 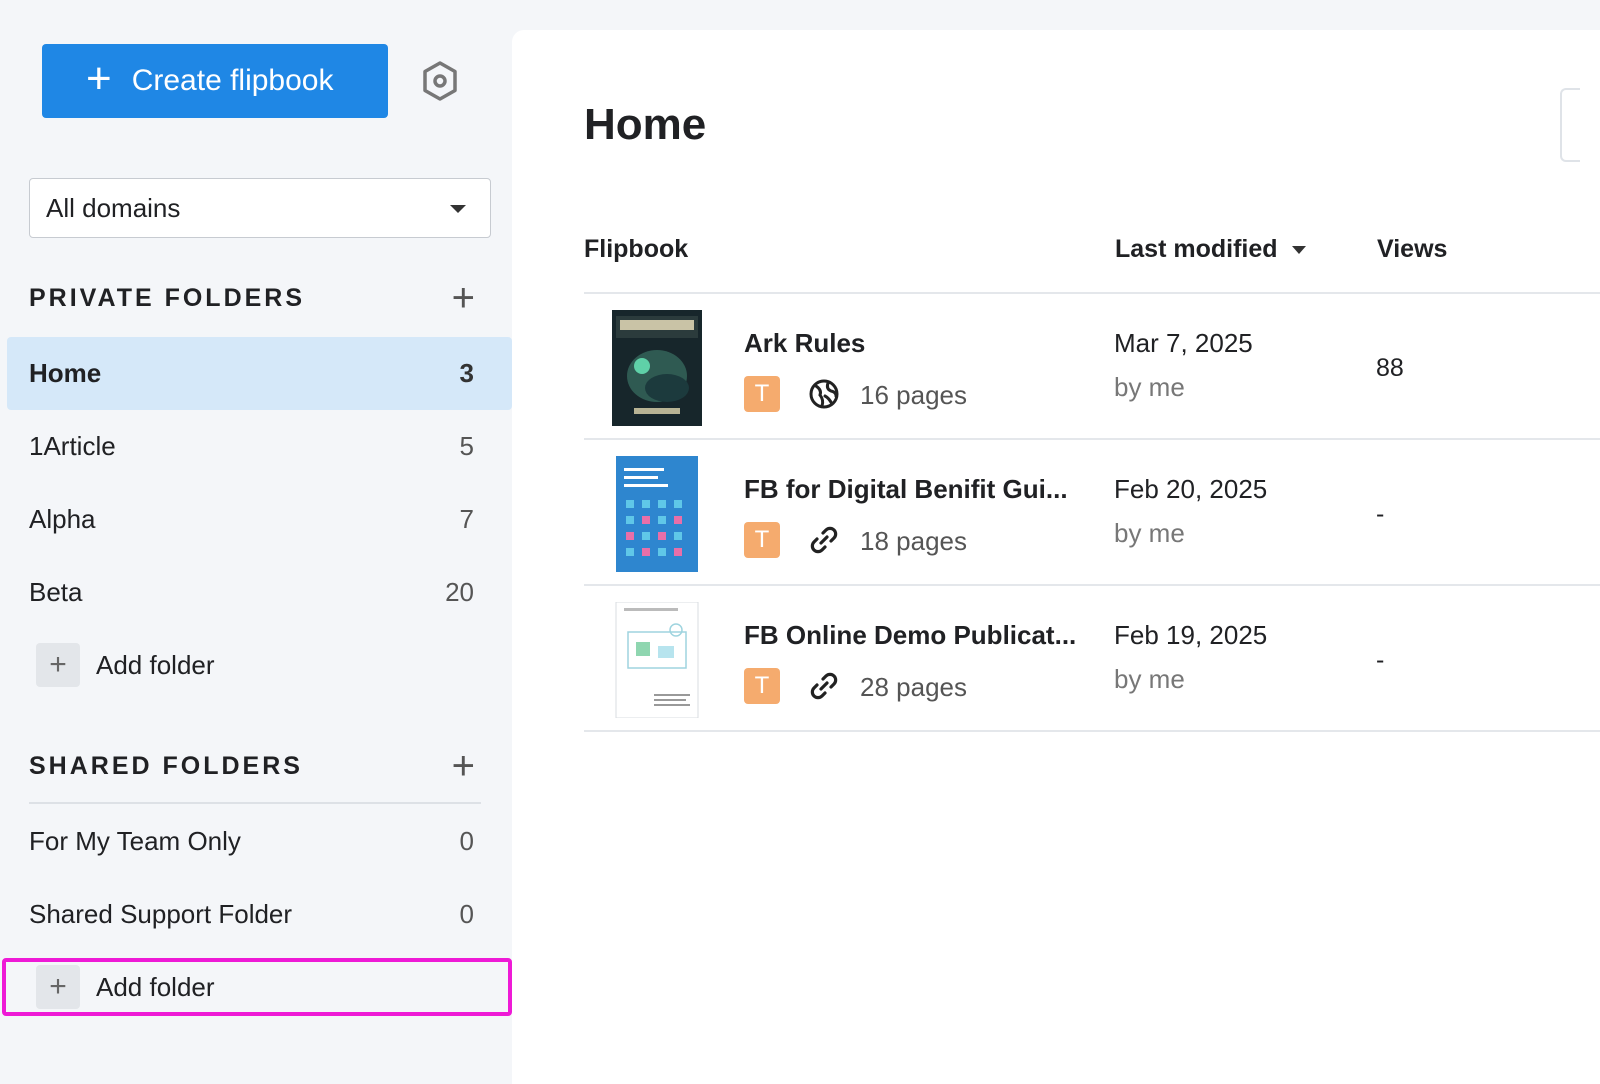 What do you see at coordinates (1412, 249) in the screenshot?
I see `column-header-views: Views` at bounding box center [1412, 249].